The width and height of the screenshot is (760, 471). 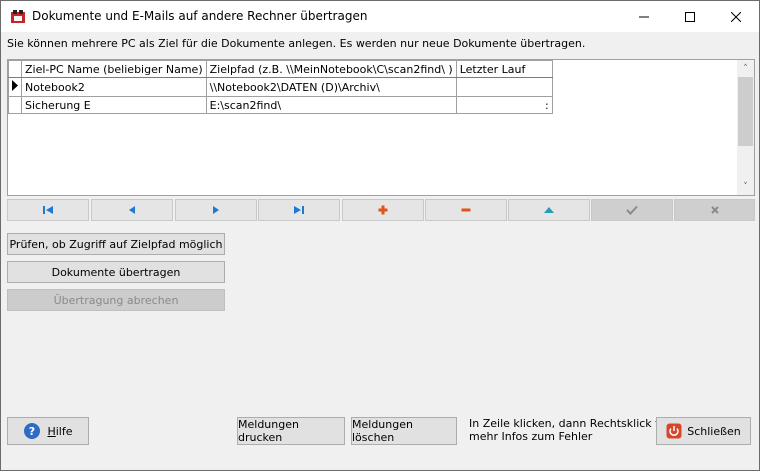 I want to click on nav-edit-button, so click(x=549, y=210).